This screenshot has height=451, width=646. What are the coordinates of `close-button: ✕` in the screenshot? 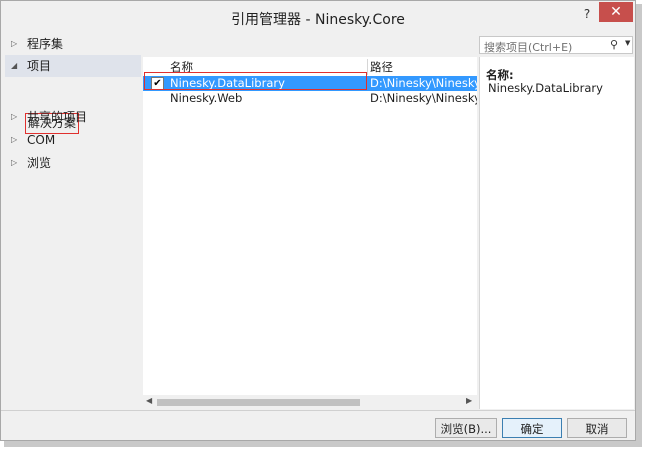 It's located at (616, 12).